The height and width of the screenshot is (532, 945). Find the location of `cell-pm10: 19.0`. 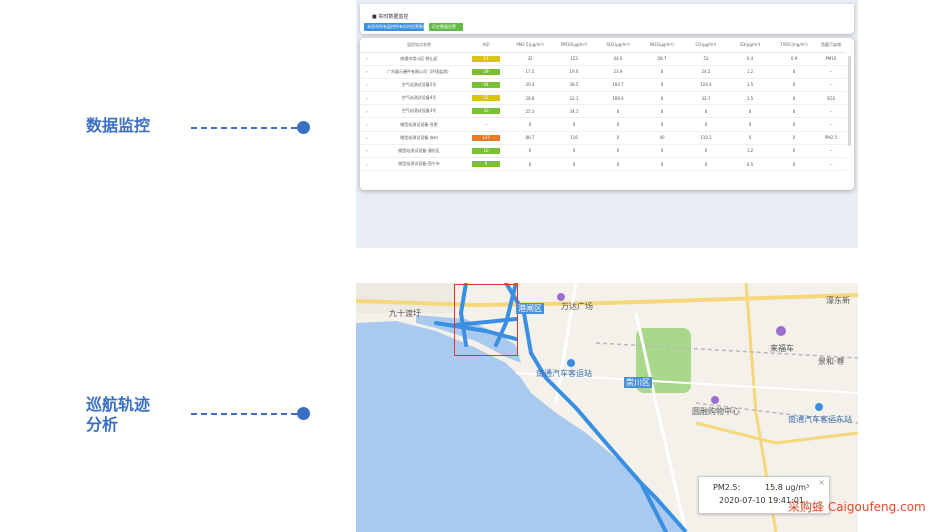

cell-pm10: 19.0 is located at coordinates (574, 72).